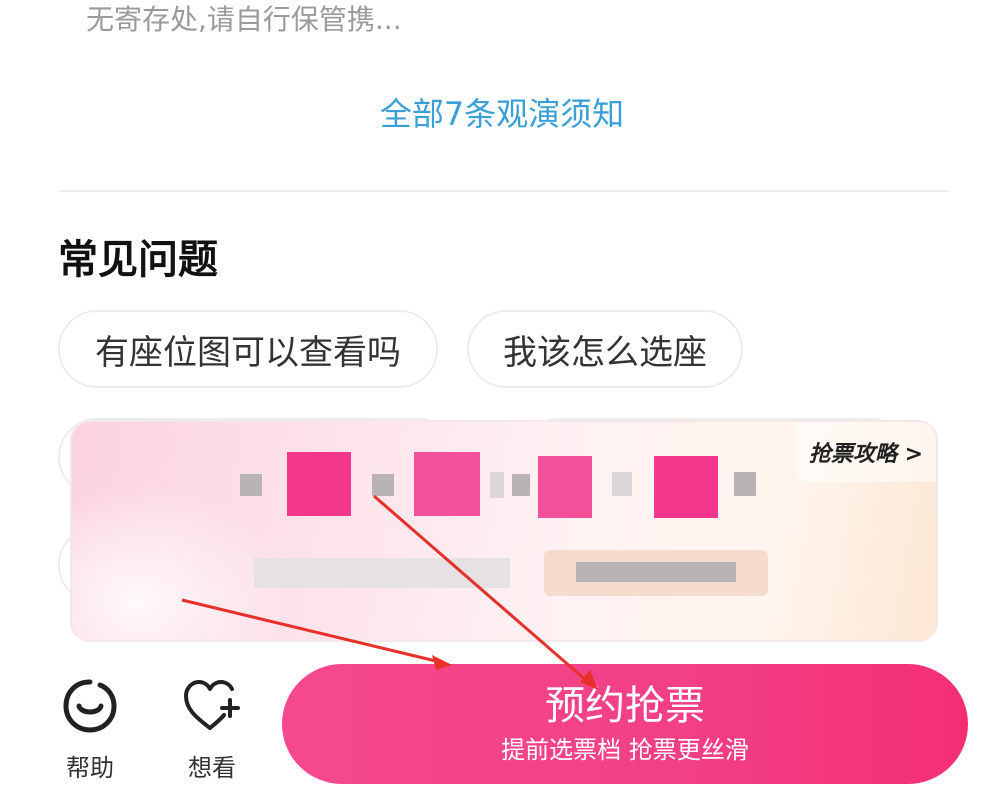  I want to click on want-label: 想看, so click(212, 768).